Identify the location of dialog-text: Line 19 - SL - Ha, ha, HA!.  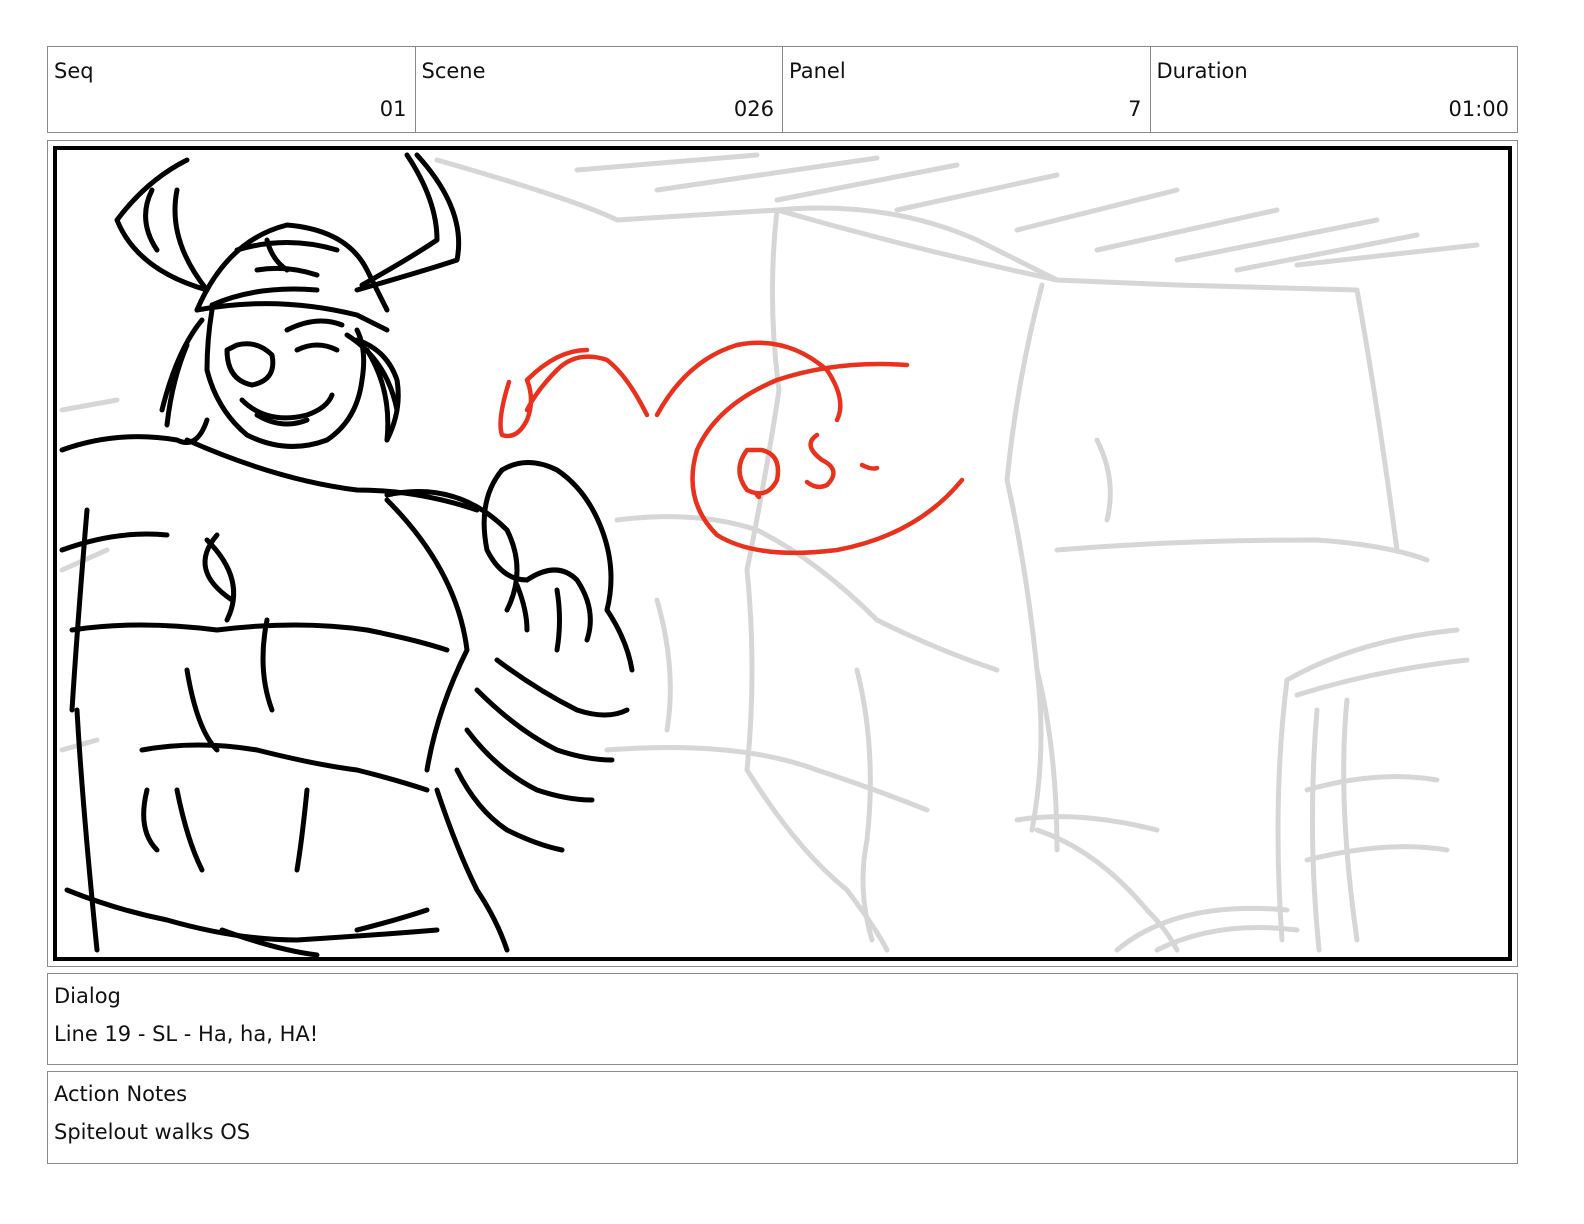
(186, 1034).